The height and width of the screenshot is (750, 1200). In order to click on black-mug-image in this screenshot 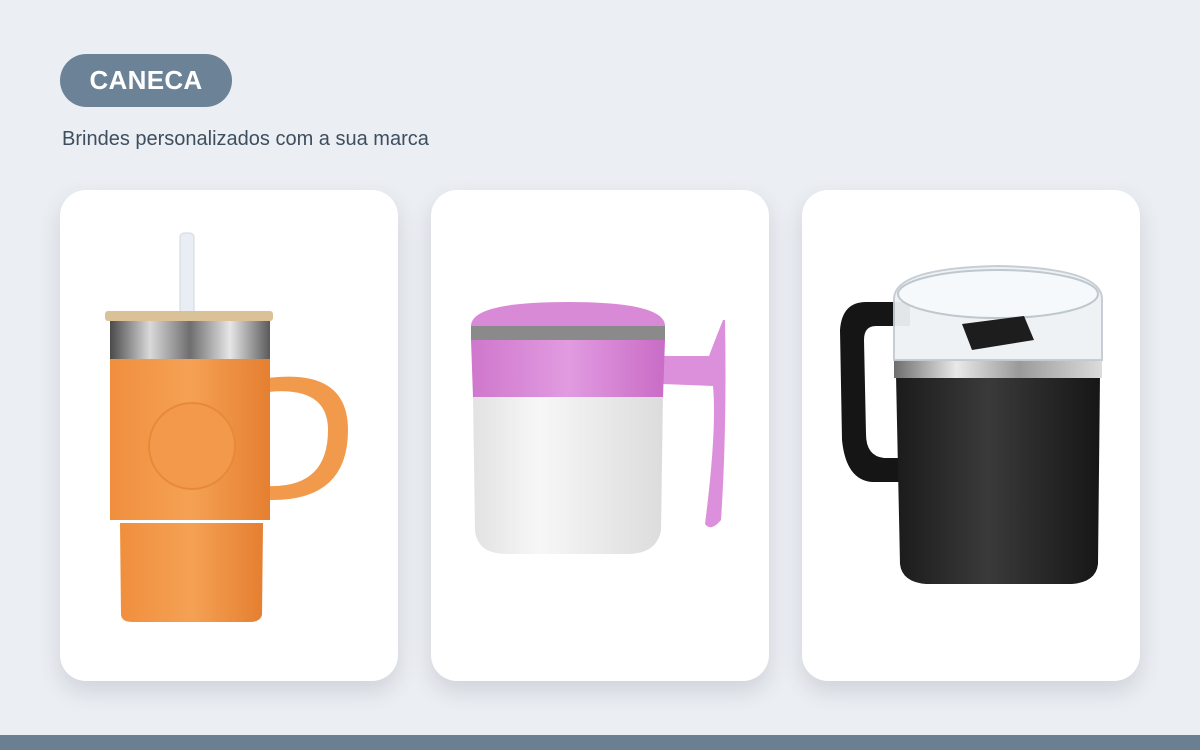, I will do `click(971, 424)`.